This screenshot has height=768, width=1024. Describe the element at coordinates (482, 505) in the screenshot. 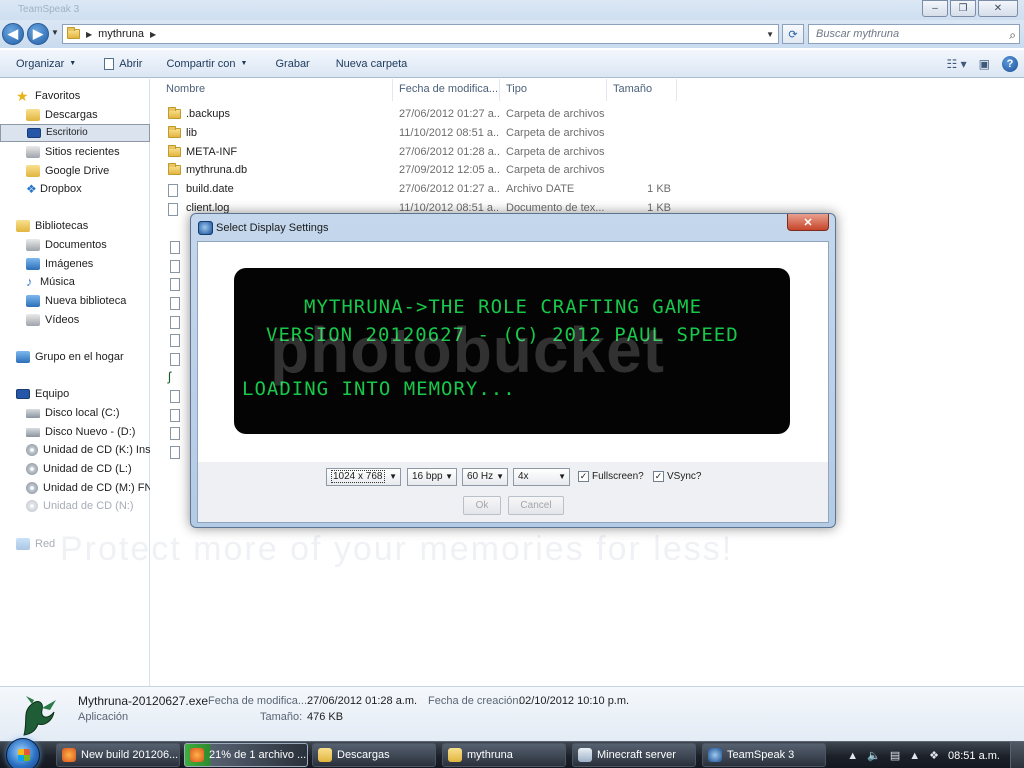

I see `ok-button: Ok` at that location.